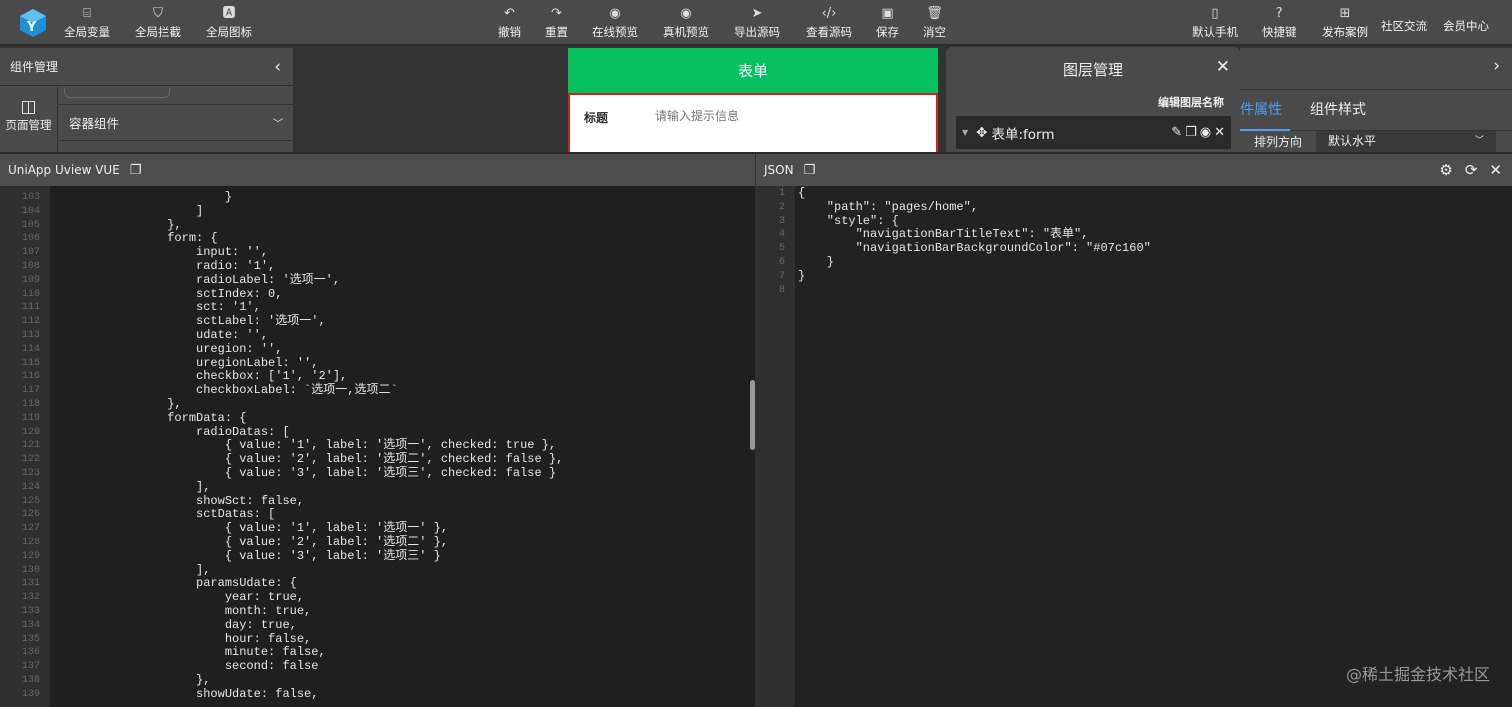 The width and height of the screenshot is (1512, 707). I want to click on delete-icon: ✕, so click(1219, 132).